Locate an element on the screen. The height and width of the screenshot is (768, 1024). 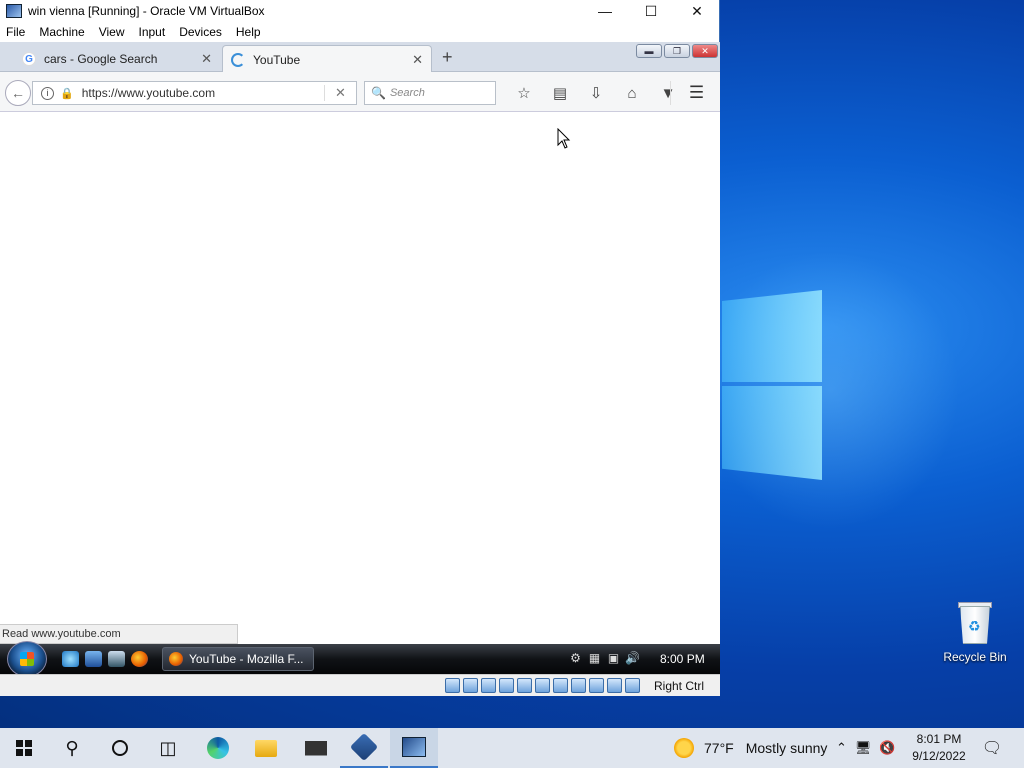
maximize-button: ☐ is located at coordinates (651, 11).